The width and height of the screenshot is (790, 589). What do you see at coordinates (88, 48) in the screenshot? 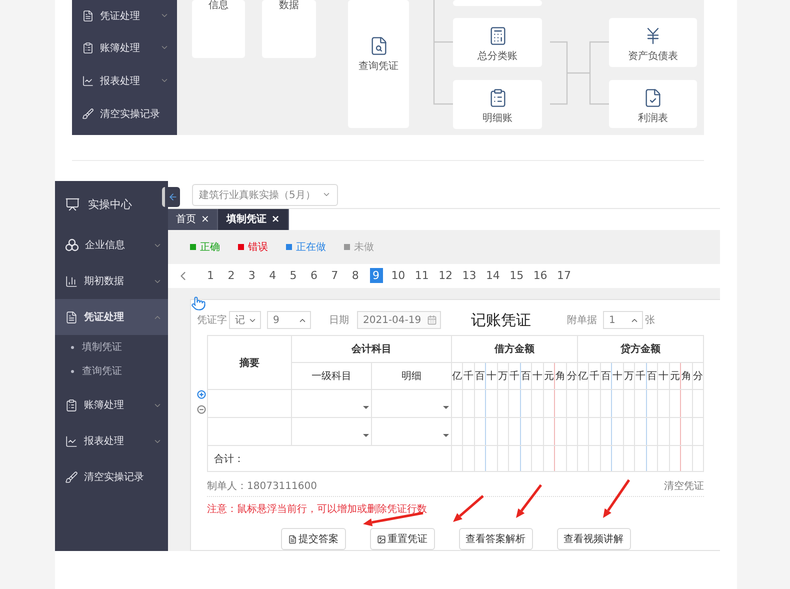
I see `clipboard-icon` at bounding box center [88, 48].